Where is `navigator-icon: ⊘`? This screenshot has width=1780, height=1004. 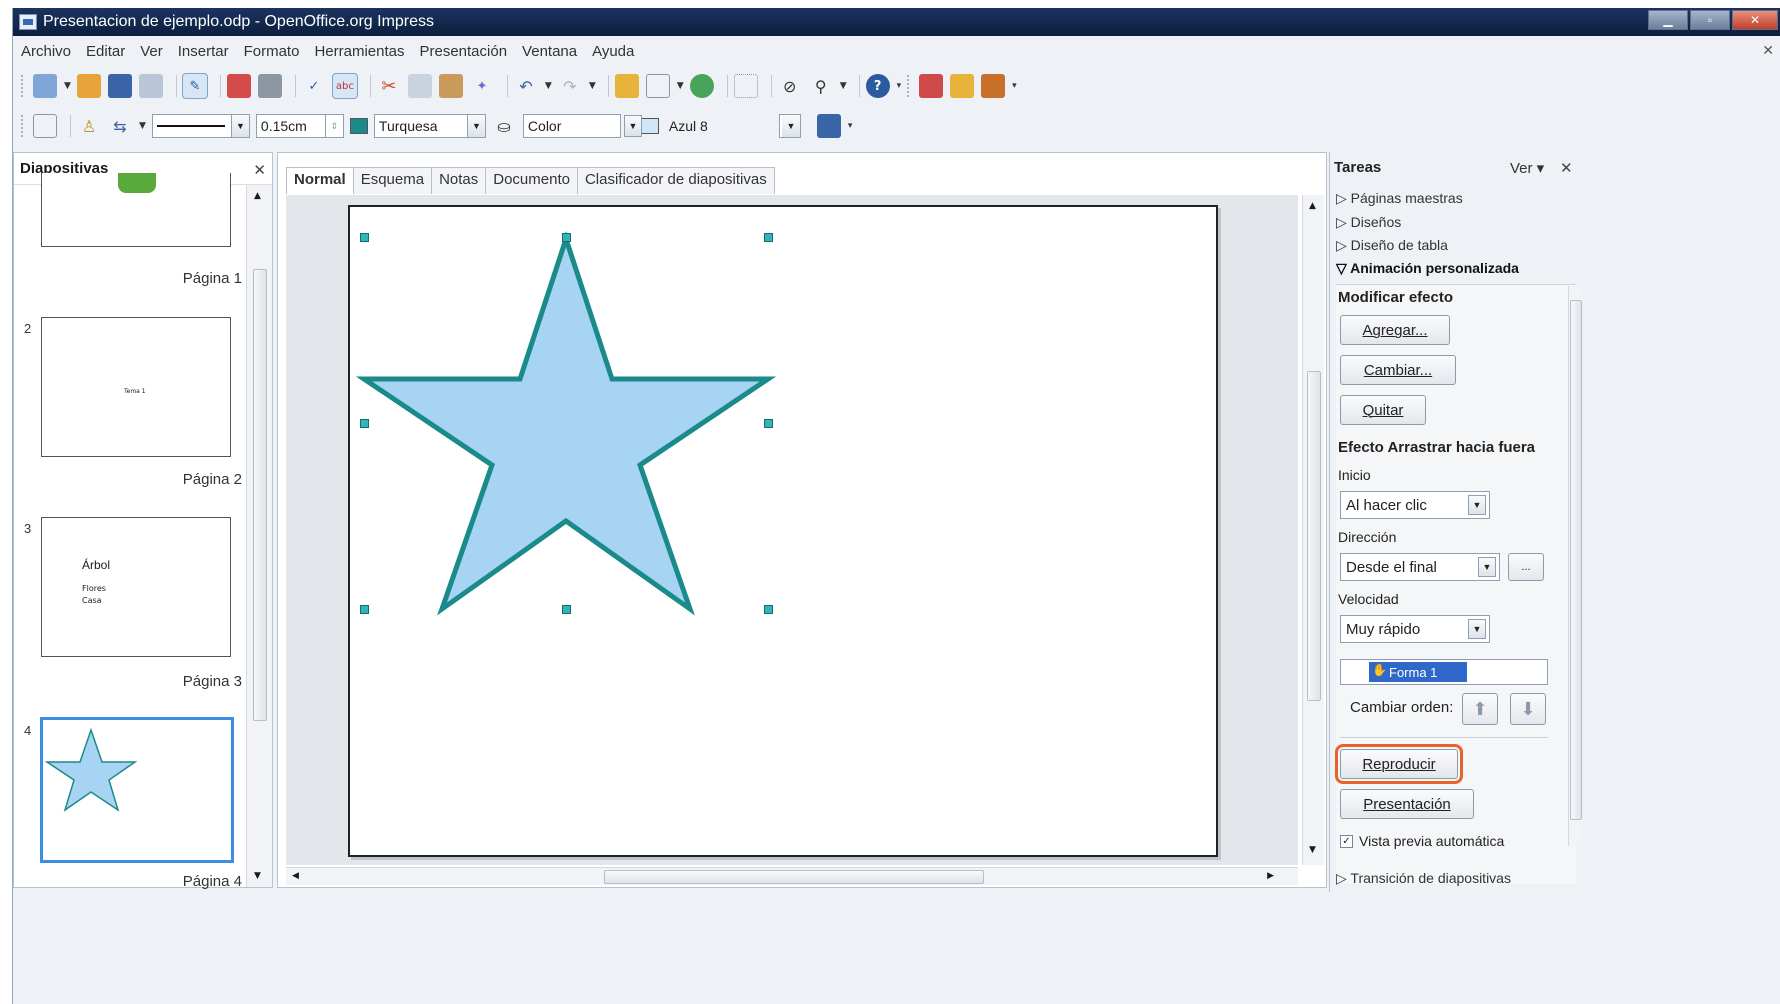
navigator-icon: ⊘ is located at coordinates (790, 86).